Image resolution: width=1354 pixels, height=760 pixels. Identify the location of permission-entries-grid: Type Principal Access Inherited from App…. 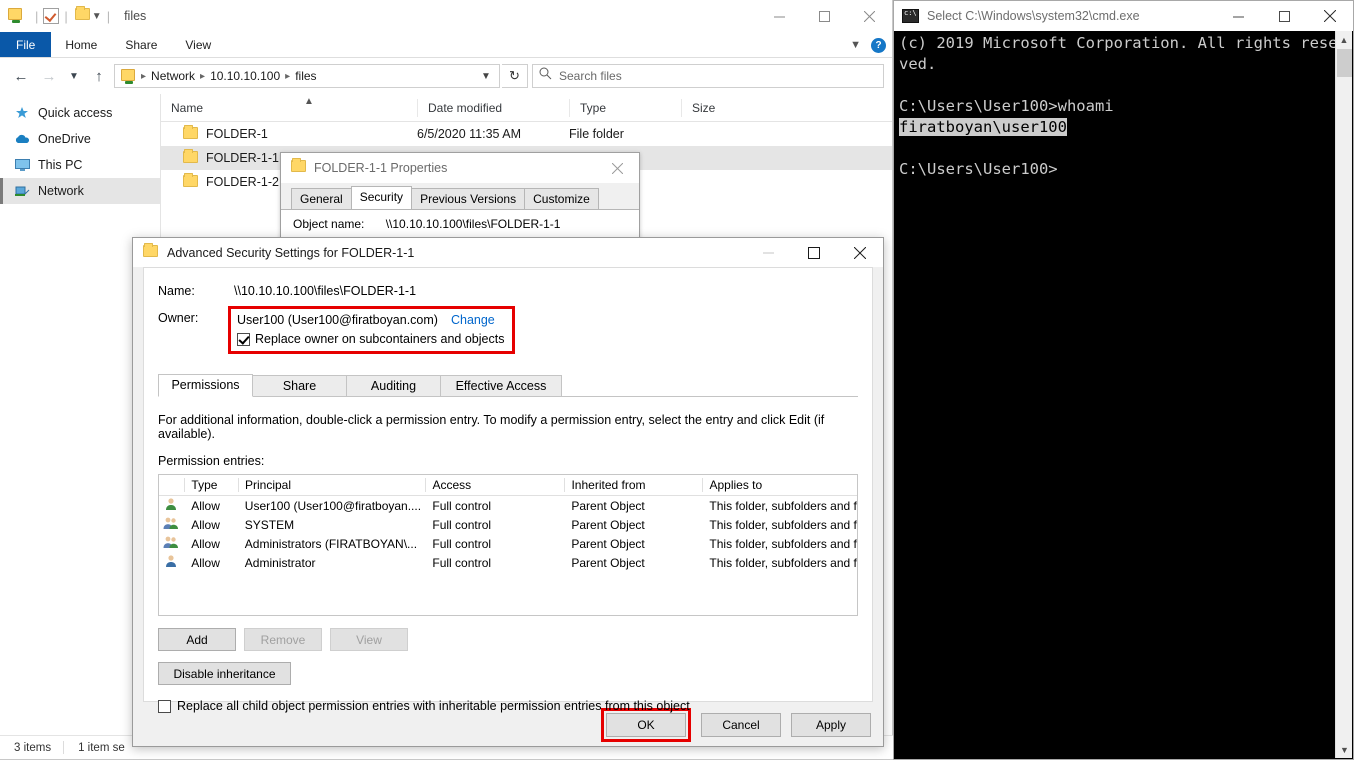
(508, 545).